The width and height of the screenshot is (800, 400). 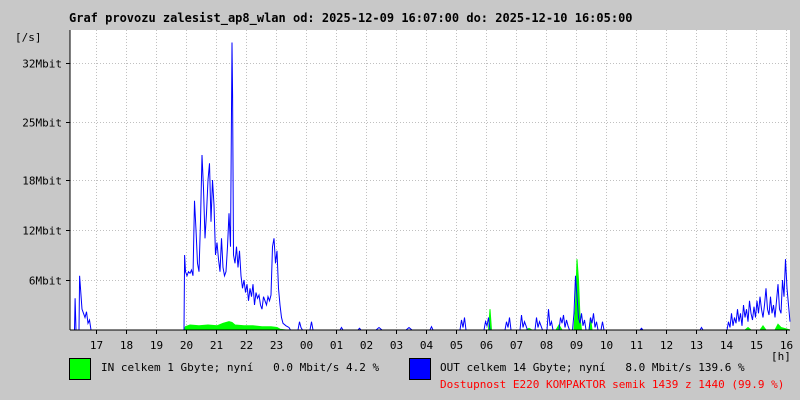 I want to click on x-tick-label: 22, so click(x=246, y=345).